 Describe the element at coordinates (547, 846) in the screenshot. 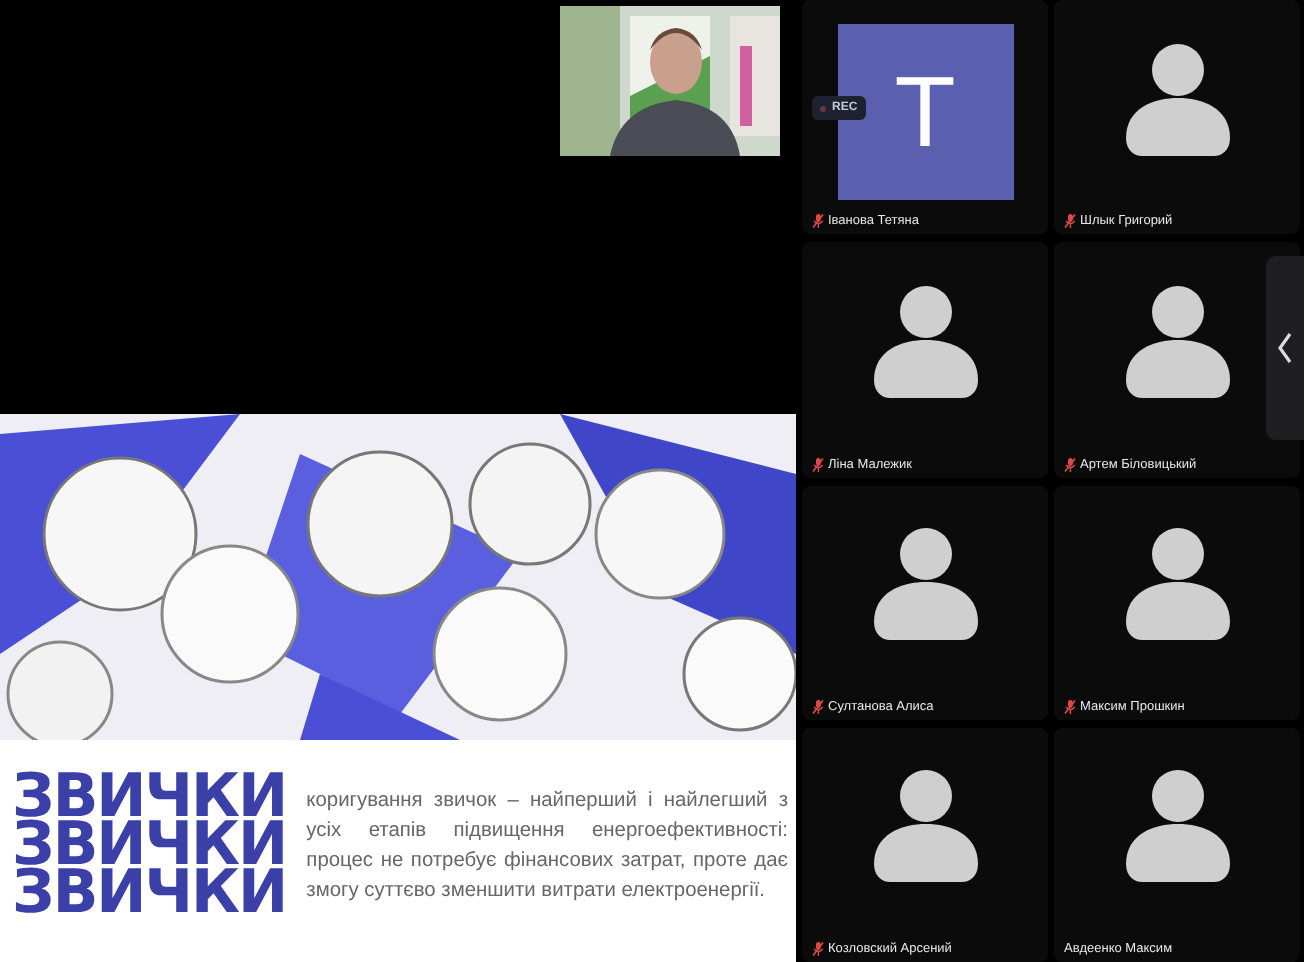

I see `slide-text: коригування звичок – найперший і найлегший з усіх етапів підвищення енергоефективності: процес не потребує фінансових затрат, проте дає змогу суттєво зменшити витрати електроенергії.` at that location.